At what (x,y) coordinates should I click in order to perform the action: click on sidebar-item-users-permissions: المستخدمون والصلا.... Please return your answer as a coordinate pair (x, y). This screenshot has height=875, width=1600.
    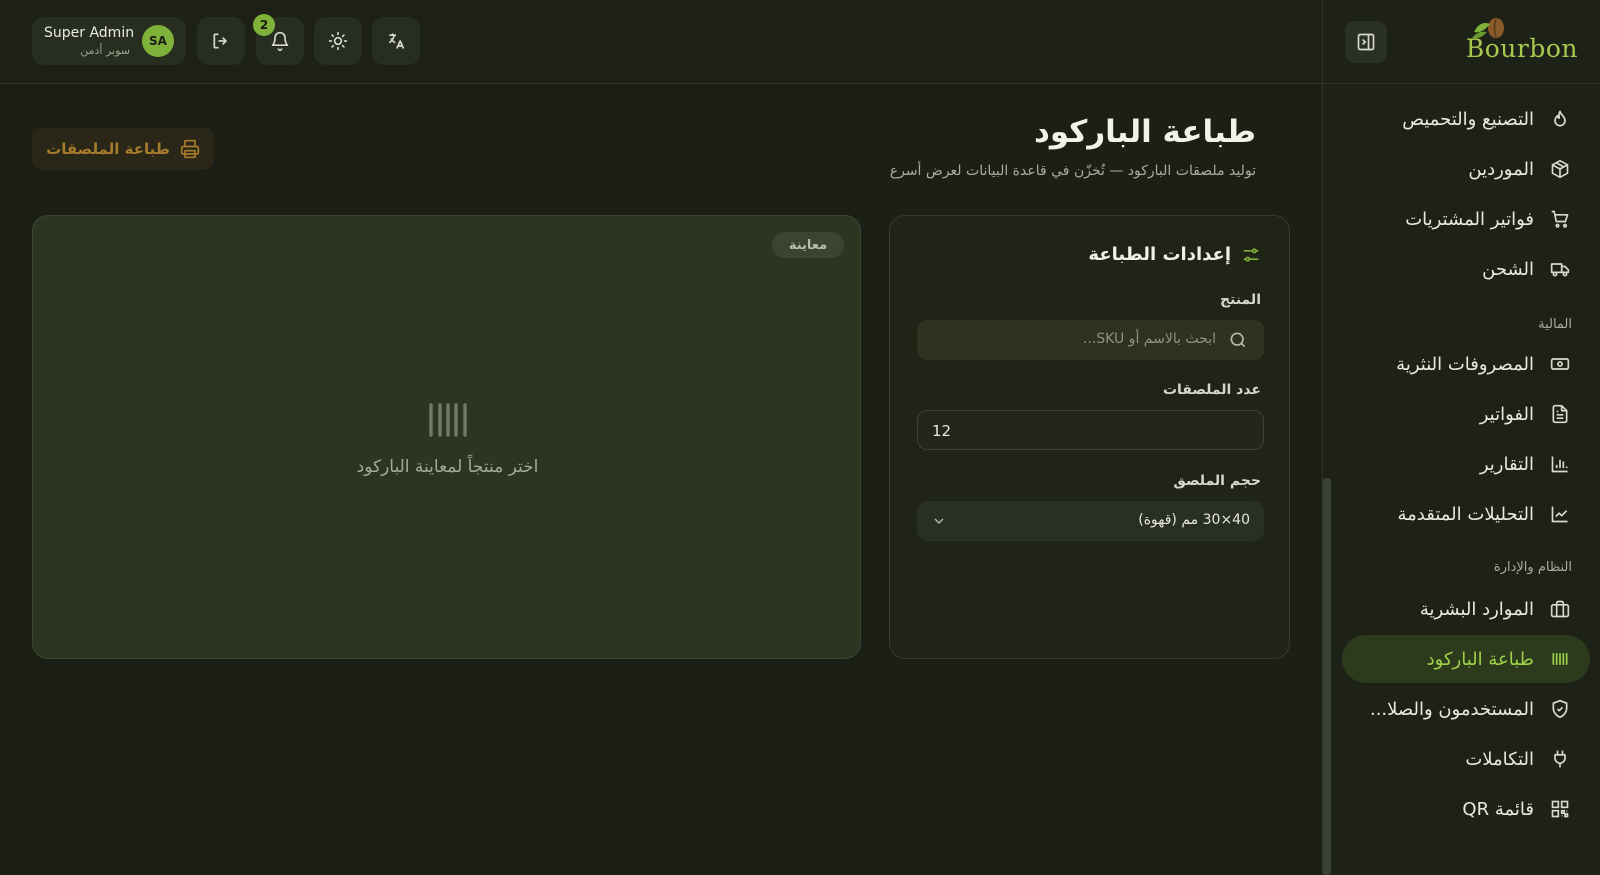
    Looking at the image, I should click on (1466, 709).